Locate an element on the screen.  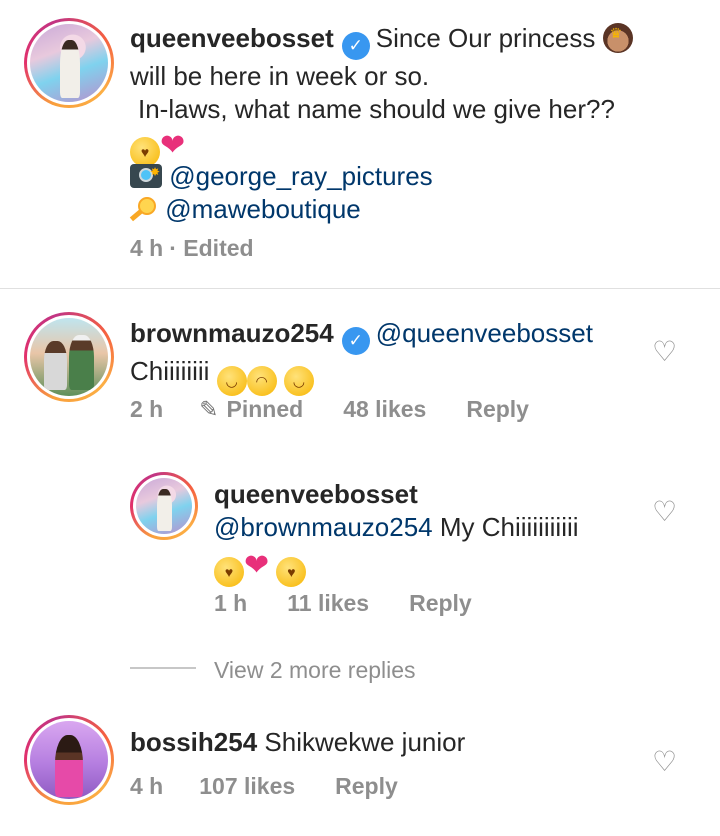
reply-username: queenveebosset is located at coordinates (316, 494).